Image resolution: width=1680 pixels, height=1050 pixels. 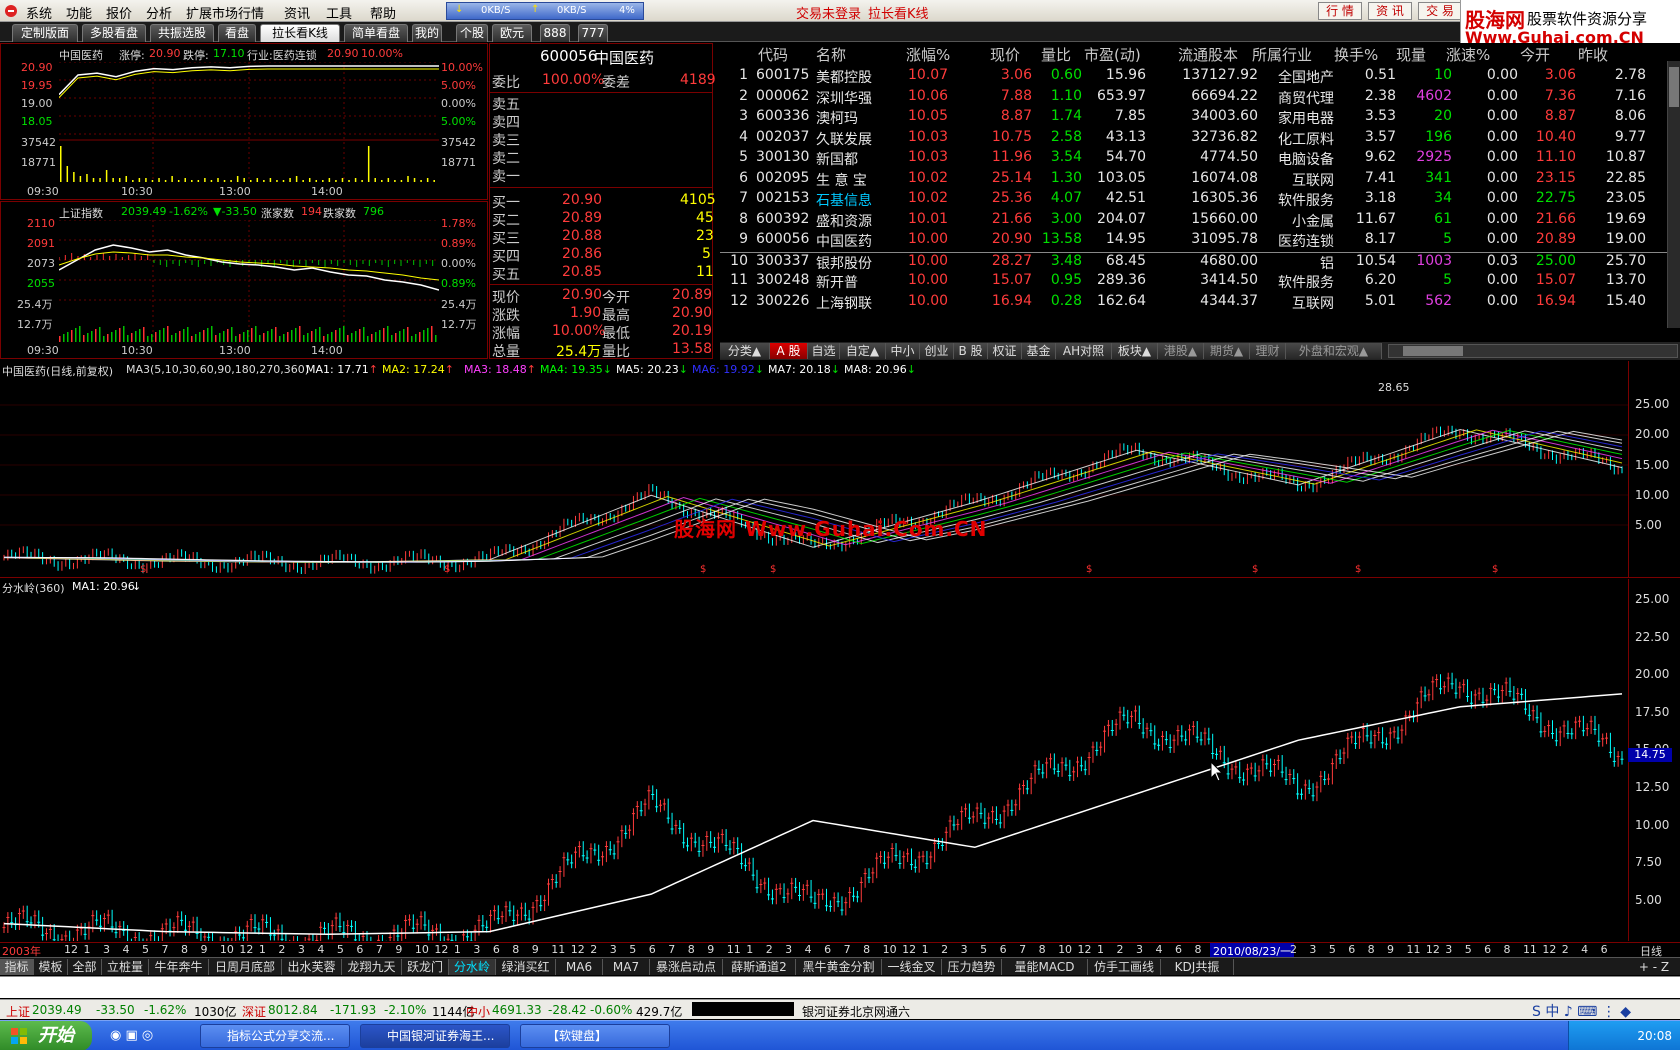 I want to click on col-turnover: 换手%, so click(x=1356, y=54).